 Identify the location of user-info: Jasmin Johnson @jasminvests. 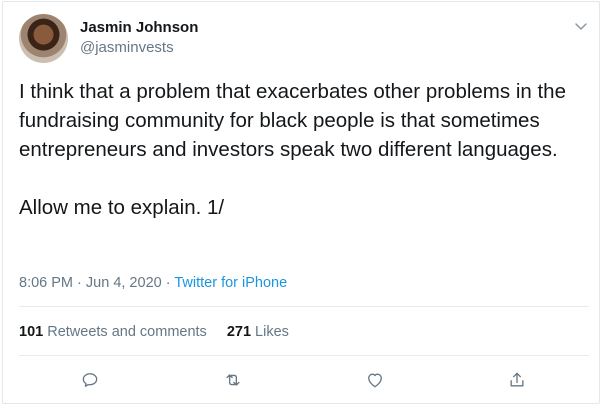
(139, 38).